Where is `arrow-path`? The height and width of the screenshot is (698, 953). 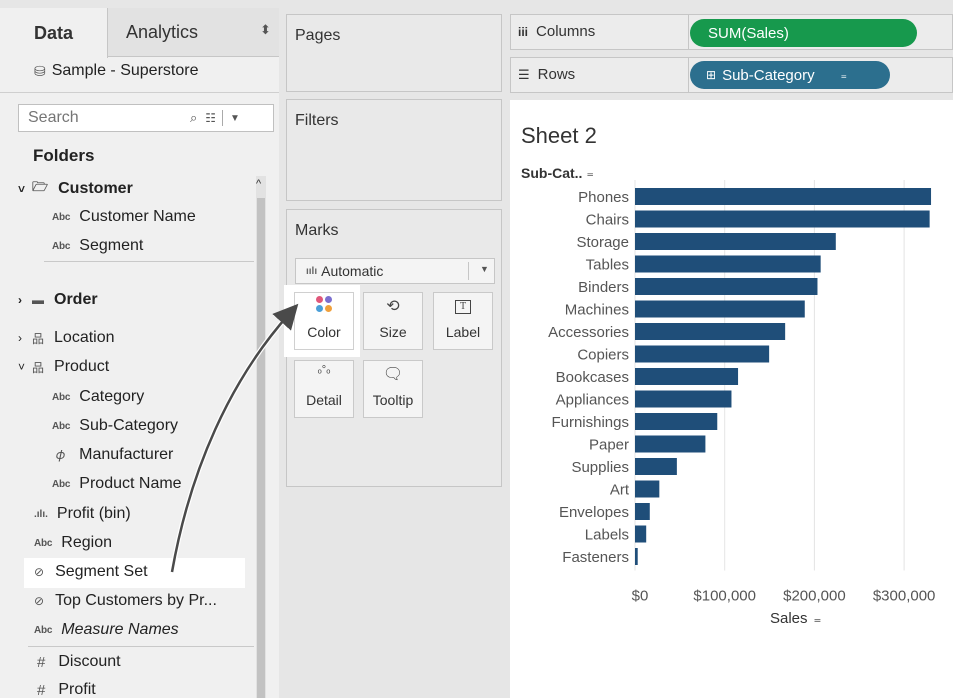 arrow-path is located at coordinates (234, 438).